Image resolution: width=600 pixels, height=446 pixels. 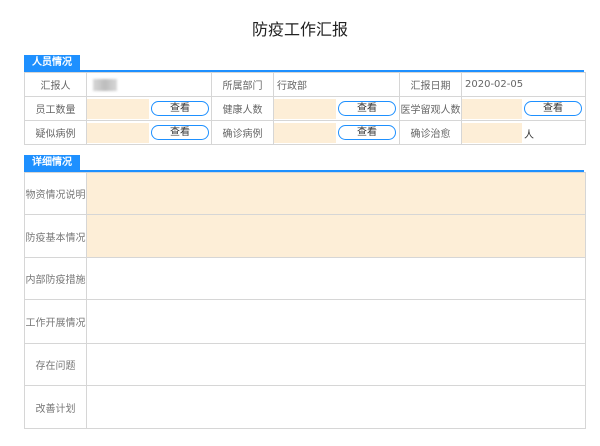 I want to click on reporter-label: 汇报人, so click(x=55, y=84).